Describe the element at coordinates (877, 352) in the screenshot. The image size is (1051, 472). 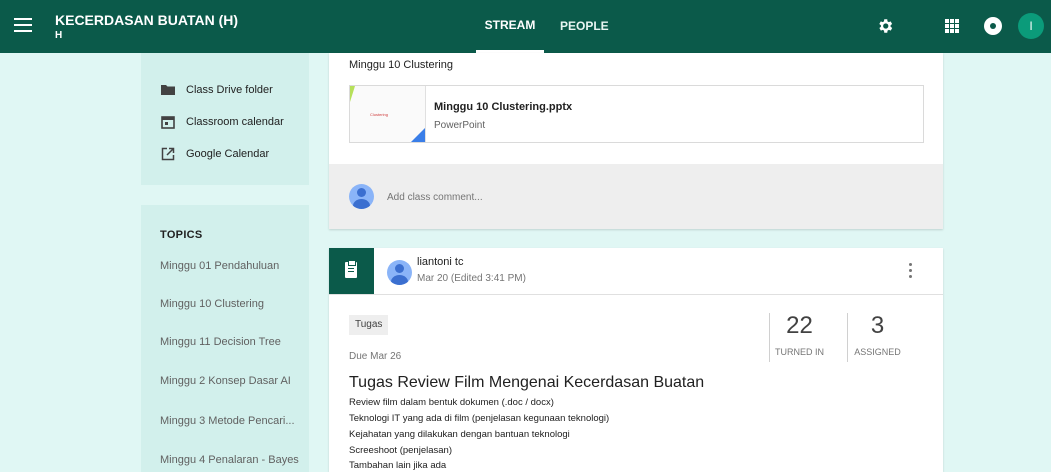
I see `assigned-label: ASSIGNED` at that location.